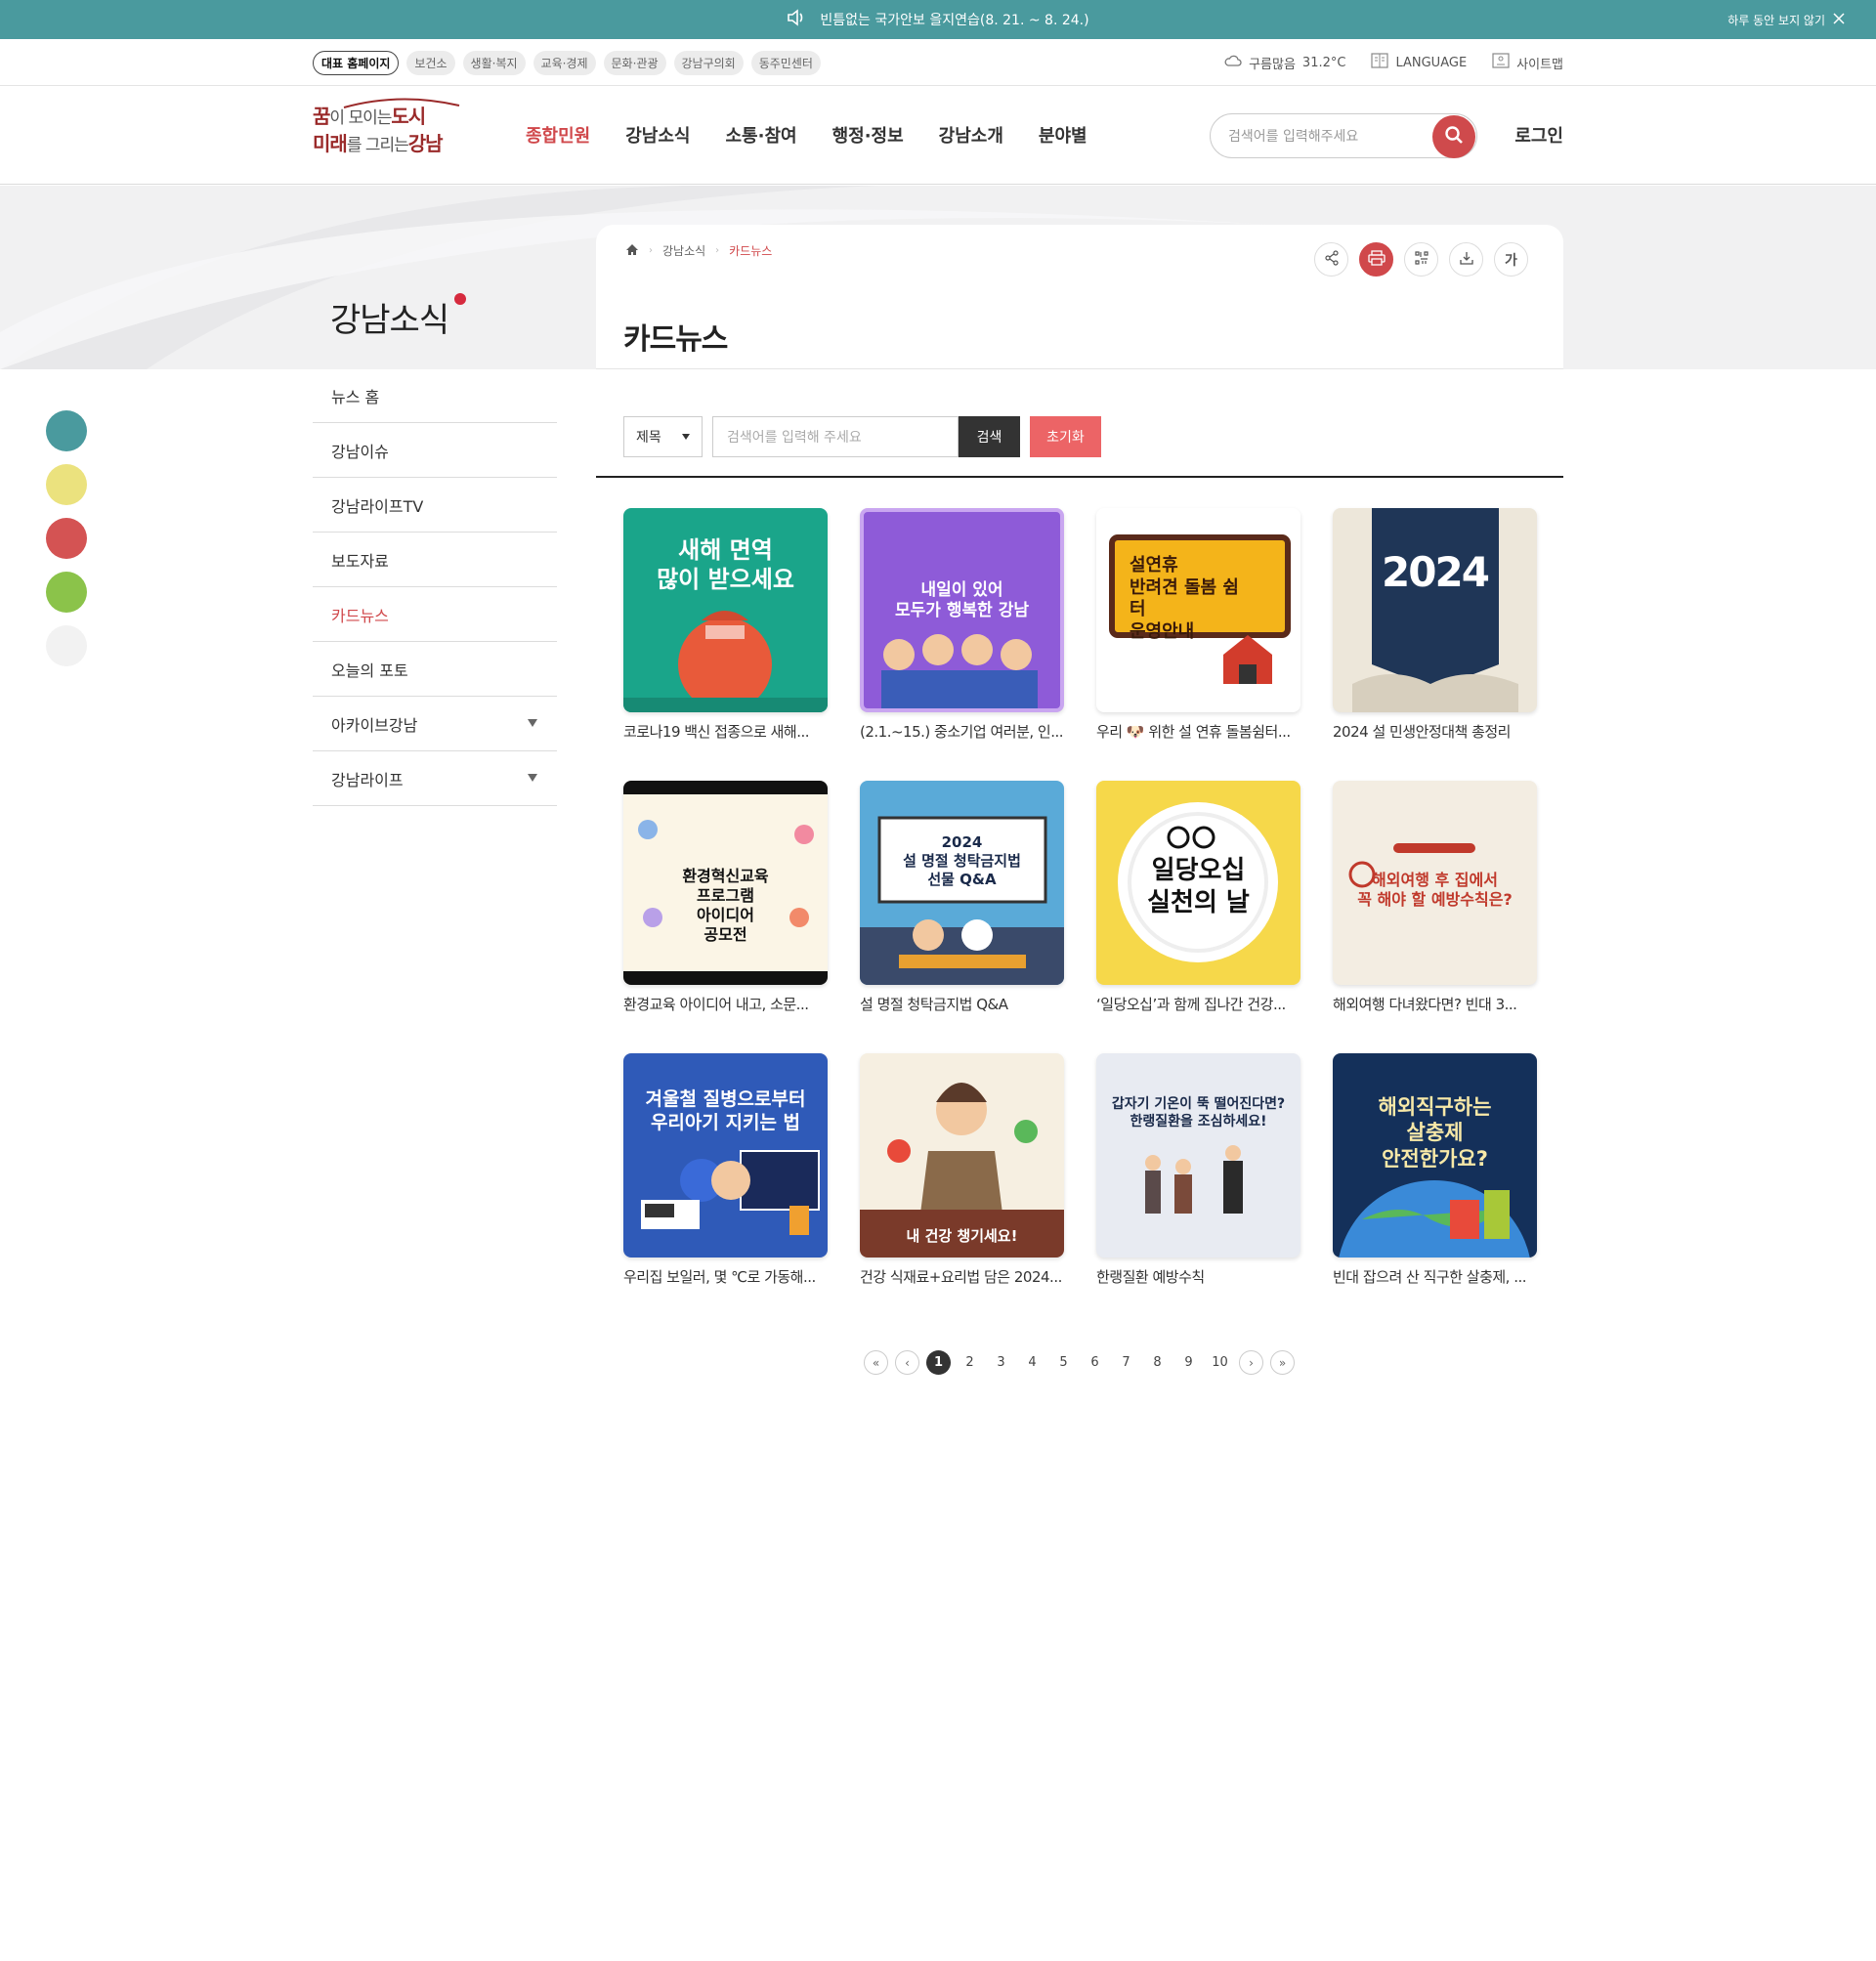  What do you see at coordinates (435, 506) in the screenshot?
I see `side-nav-item-life-tv: 강남라이프TV` at bounding box center [435, 506].